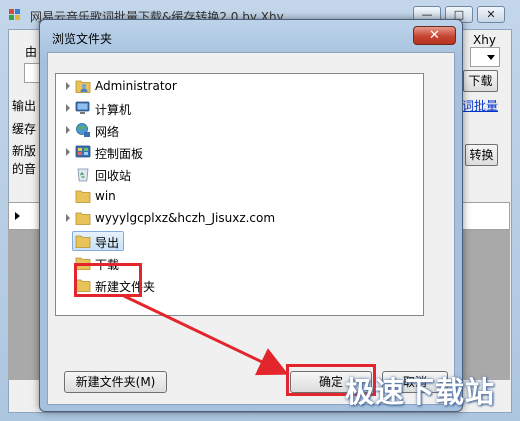  Describe the element at coordinates (14, 14) in the screenshot. I see `app-icon` at that location.